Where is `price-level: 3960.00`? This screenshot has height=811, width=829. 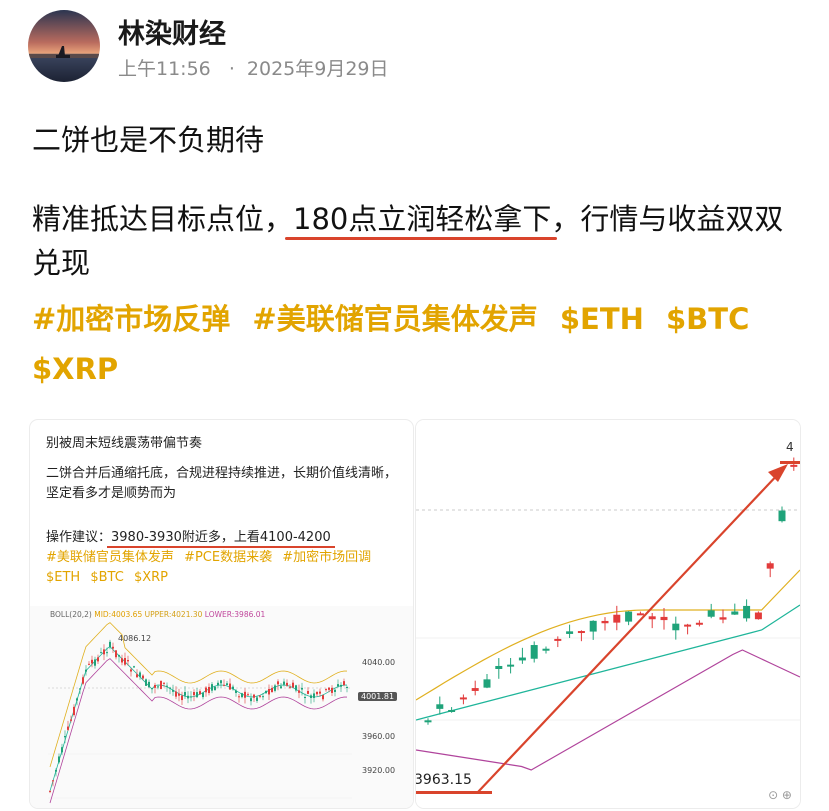 price-level: 3960.00 is located at coordinates (379, 736).